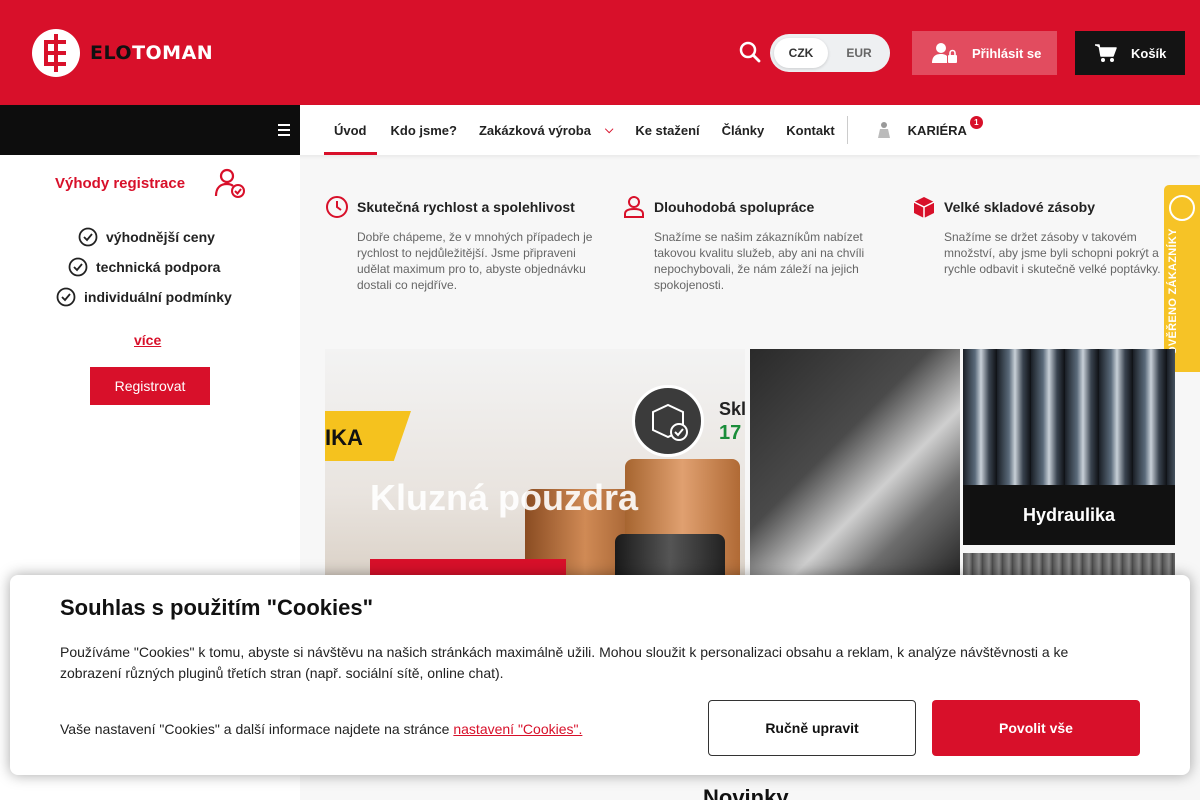 The image size is (1200, 800). What do you see at coordinates (350, 130) in the screenshot?
I see `nav-item-uvod: Úvod` at bounding box center [350, 130].